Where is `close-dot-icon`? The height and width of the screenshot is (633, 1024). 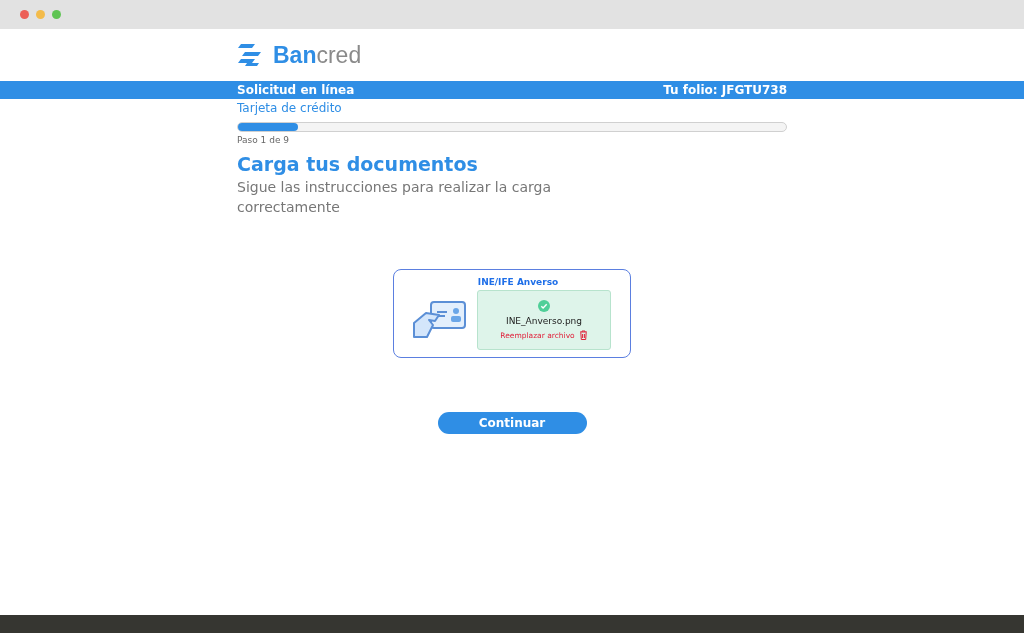
close-dot-icon is located at coordinates (24, 14).